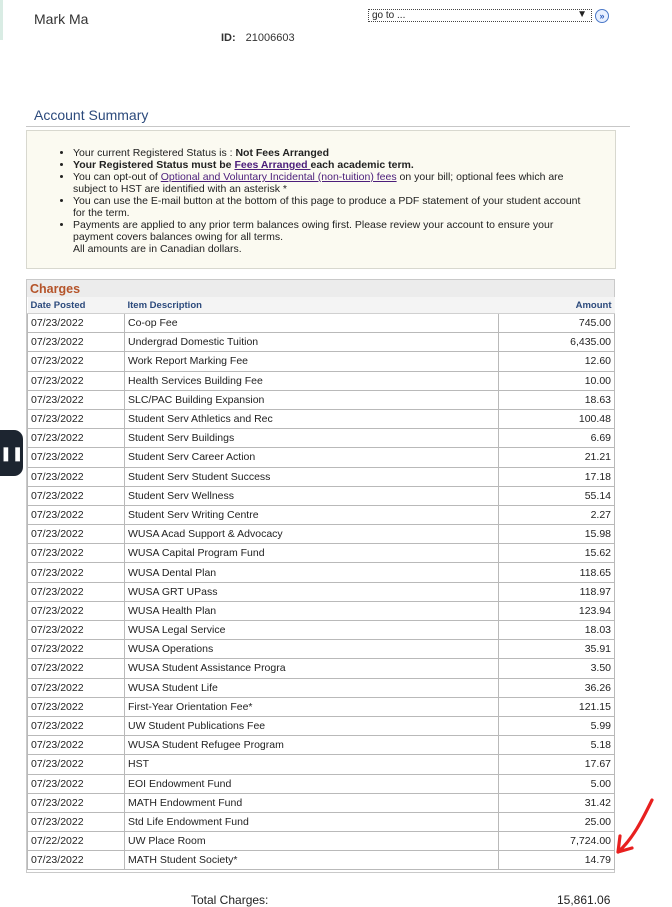 Image resolution: width=672 pixels, height=907 pixels. I want to click on cell-amount: 35.91, so click(556, 649).